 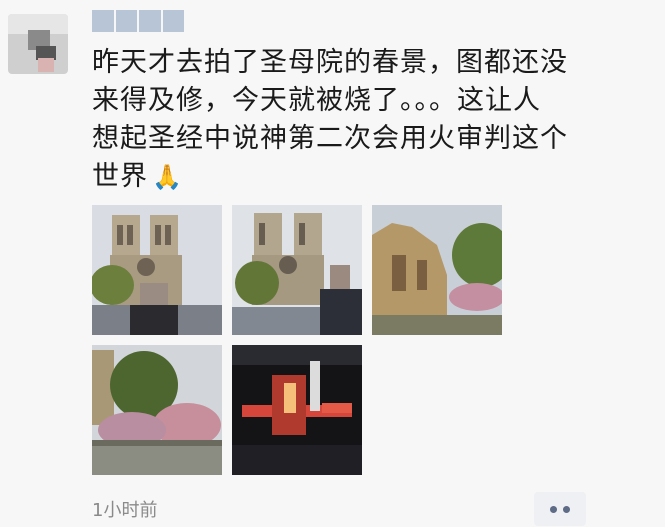 I want to click on notre-dame-facade-photo, so click(x=157, y=270).